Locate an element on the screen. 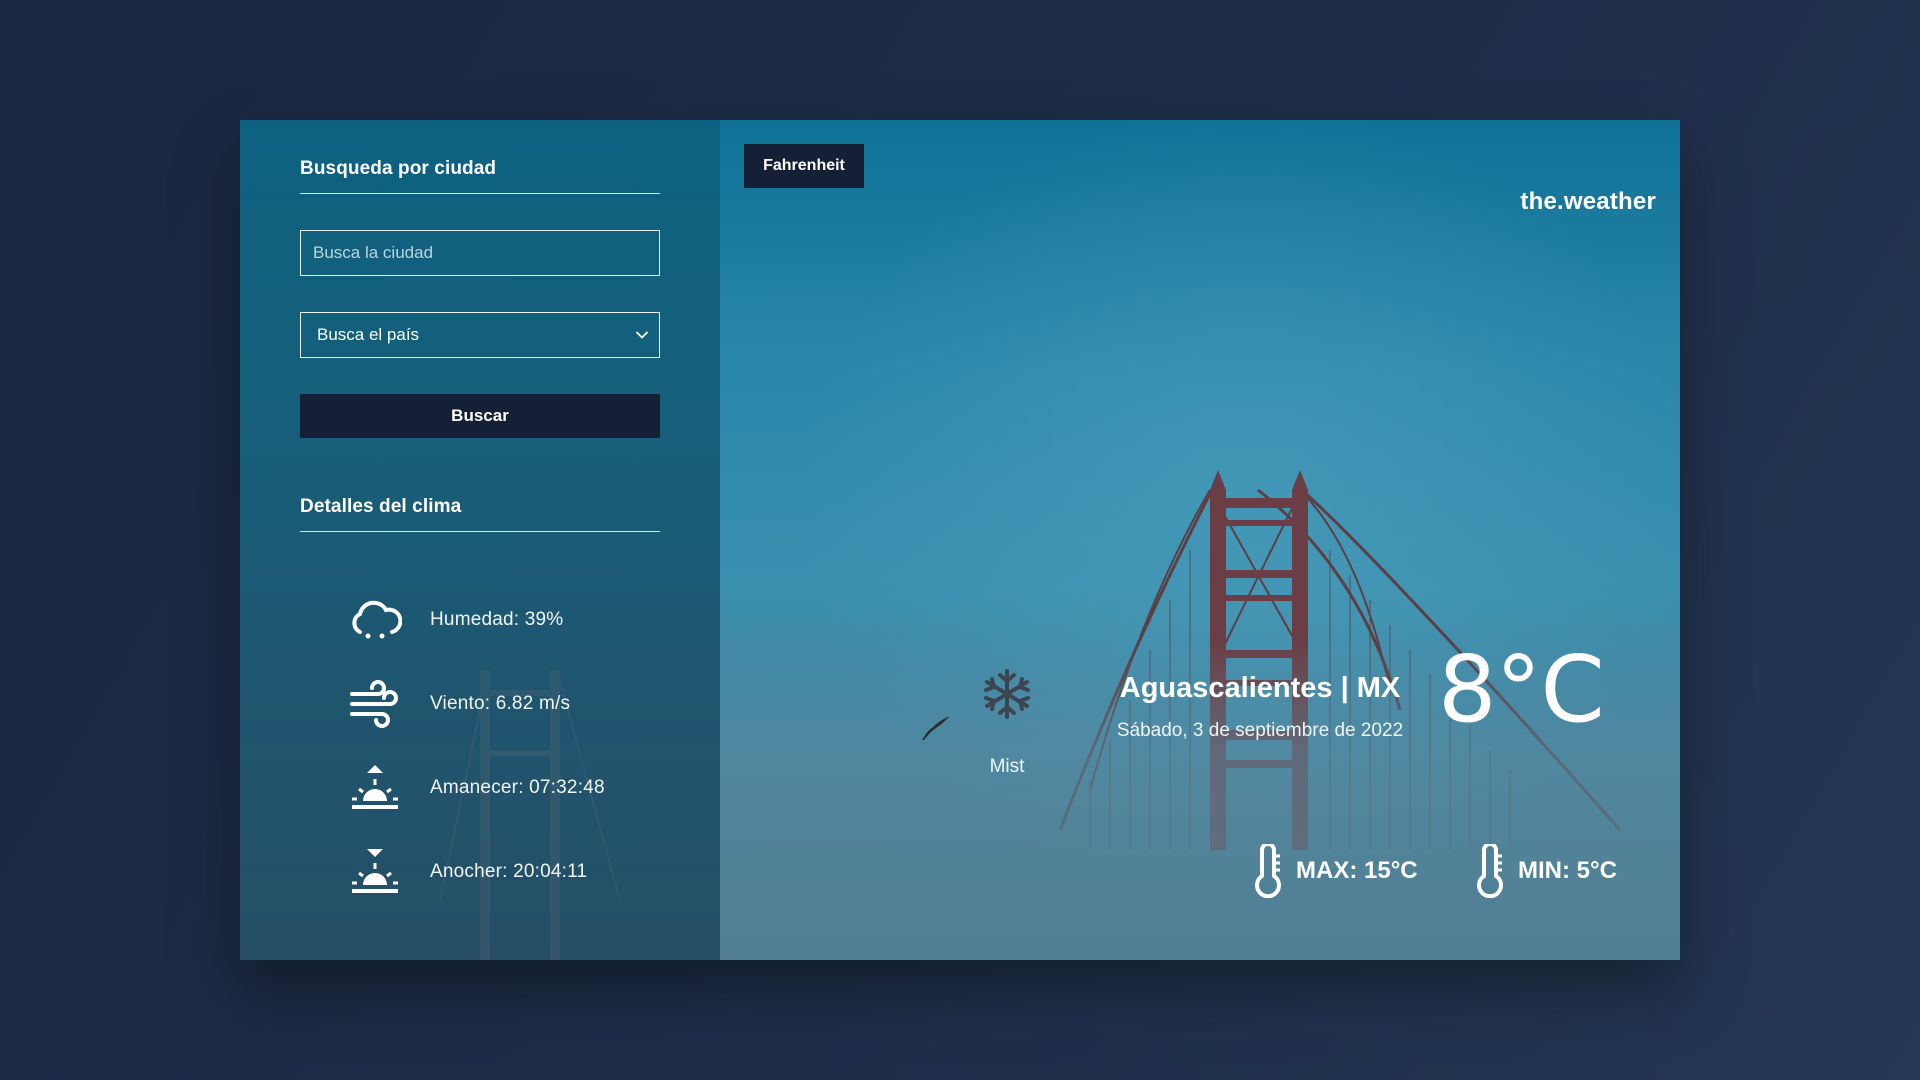 The image size is (1920, 1080). humidity-text: Humedad: 39% is located at coordinates (497, 619).